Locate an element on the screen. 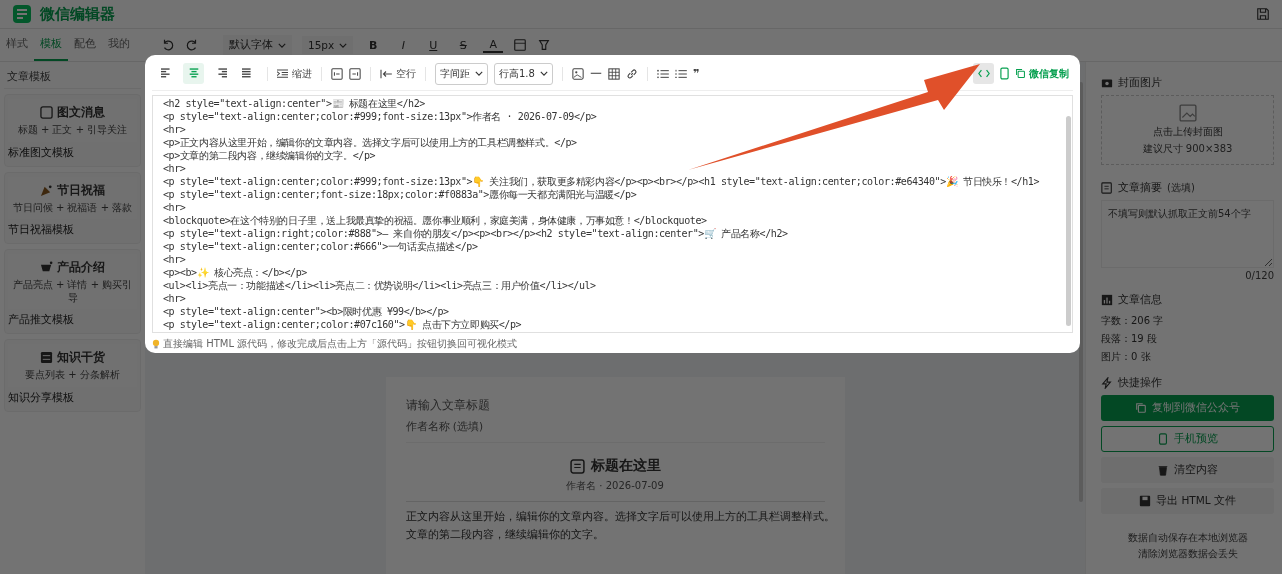 Image resolution: width=1282 pixels, height=574 pixels. template-subtitle: 要点列表 + 分条解析 is located at coordinates (72, 375).